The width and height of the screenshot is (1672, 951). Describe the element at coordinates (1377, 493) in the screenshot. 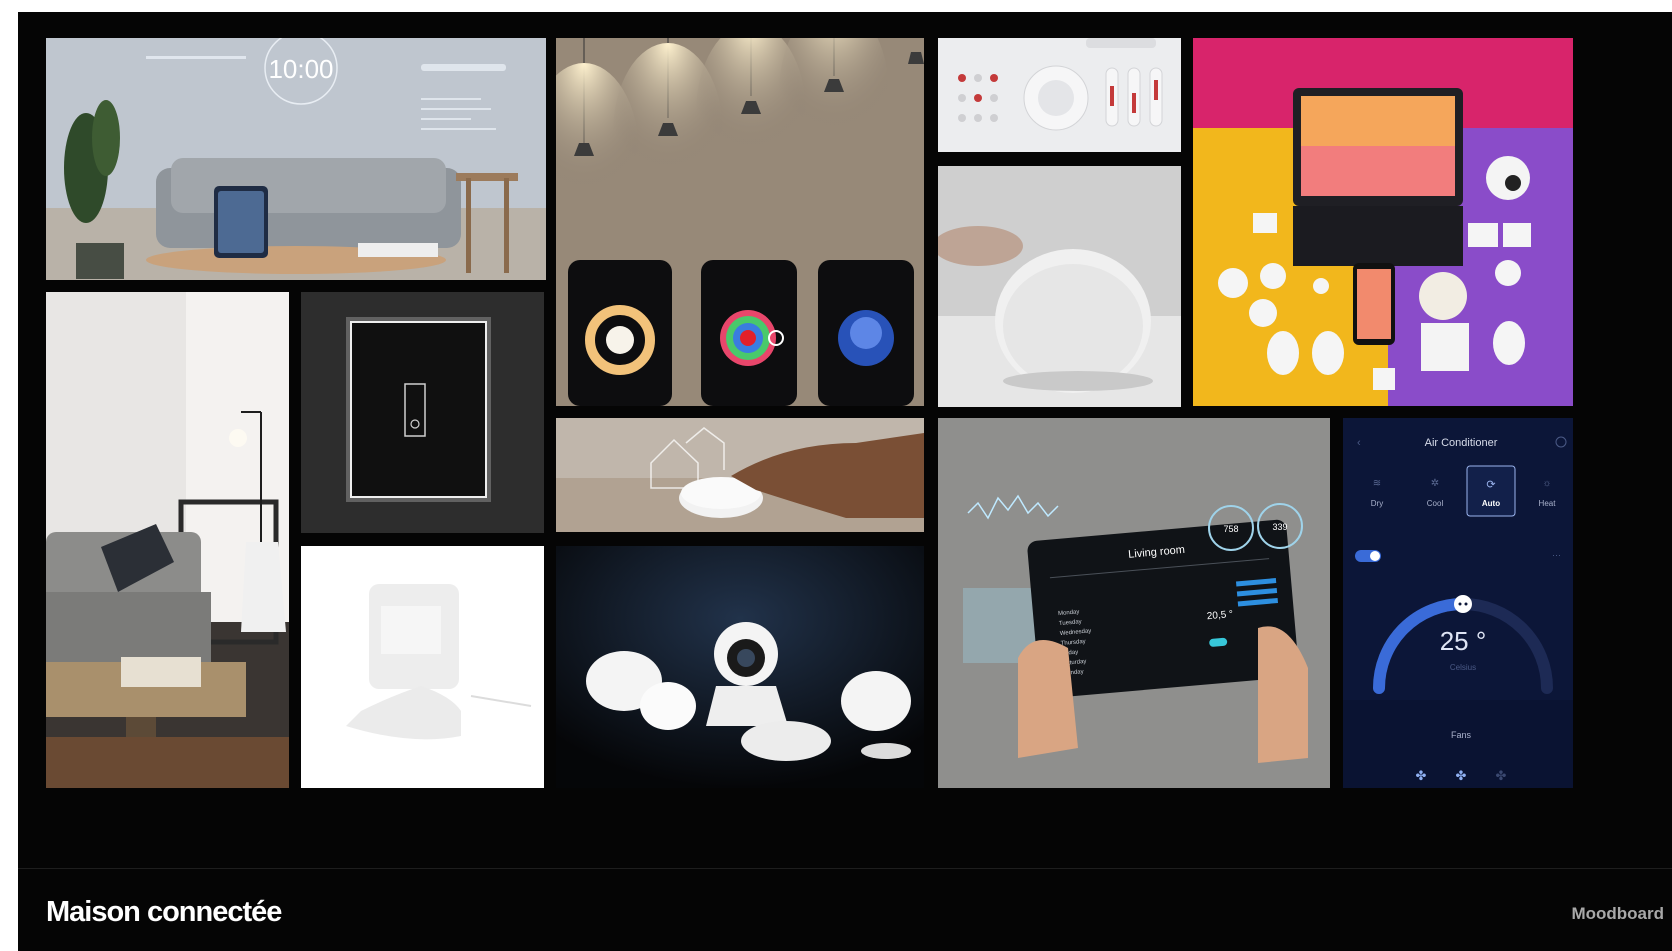

I see `mode-dry: ≋ Dry` at that location.